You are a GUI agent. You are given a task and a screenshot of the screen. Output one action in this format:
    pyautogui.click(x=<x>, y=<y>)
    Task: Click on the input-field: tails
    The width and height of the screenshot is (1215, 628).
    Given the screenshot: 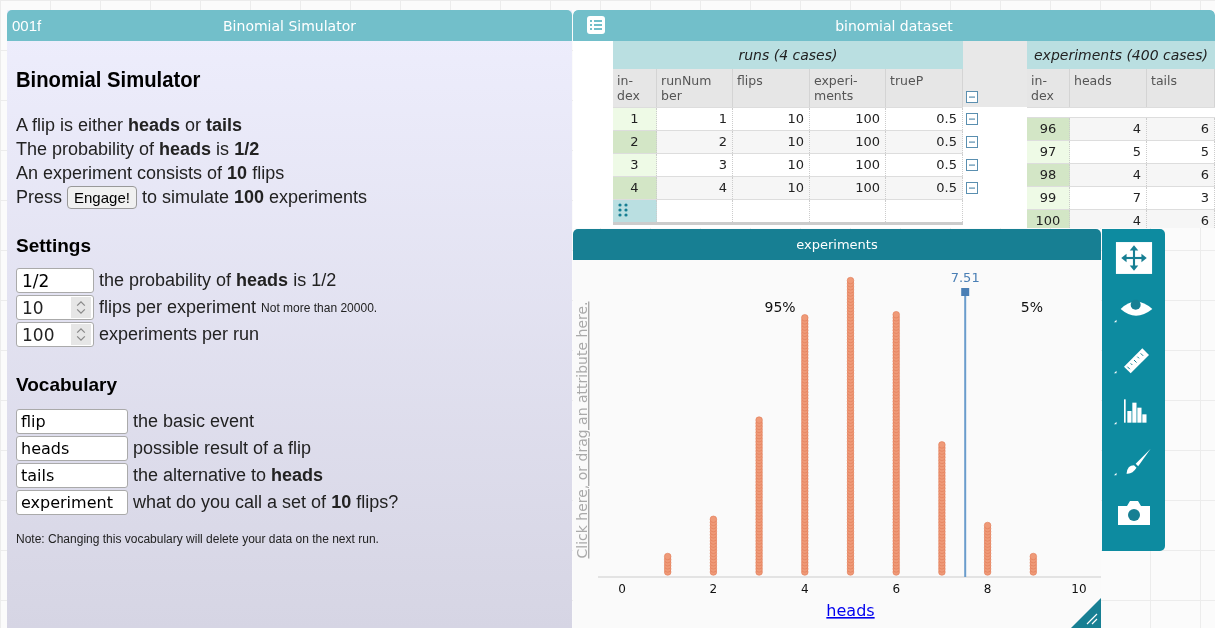 What is the action you would take?
    pyautogui.click(x=72, y=475)
    